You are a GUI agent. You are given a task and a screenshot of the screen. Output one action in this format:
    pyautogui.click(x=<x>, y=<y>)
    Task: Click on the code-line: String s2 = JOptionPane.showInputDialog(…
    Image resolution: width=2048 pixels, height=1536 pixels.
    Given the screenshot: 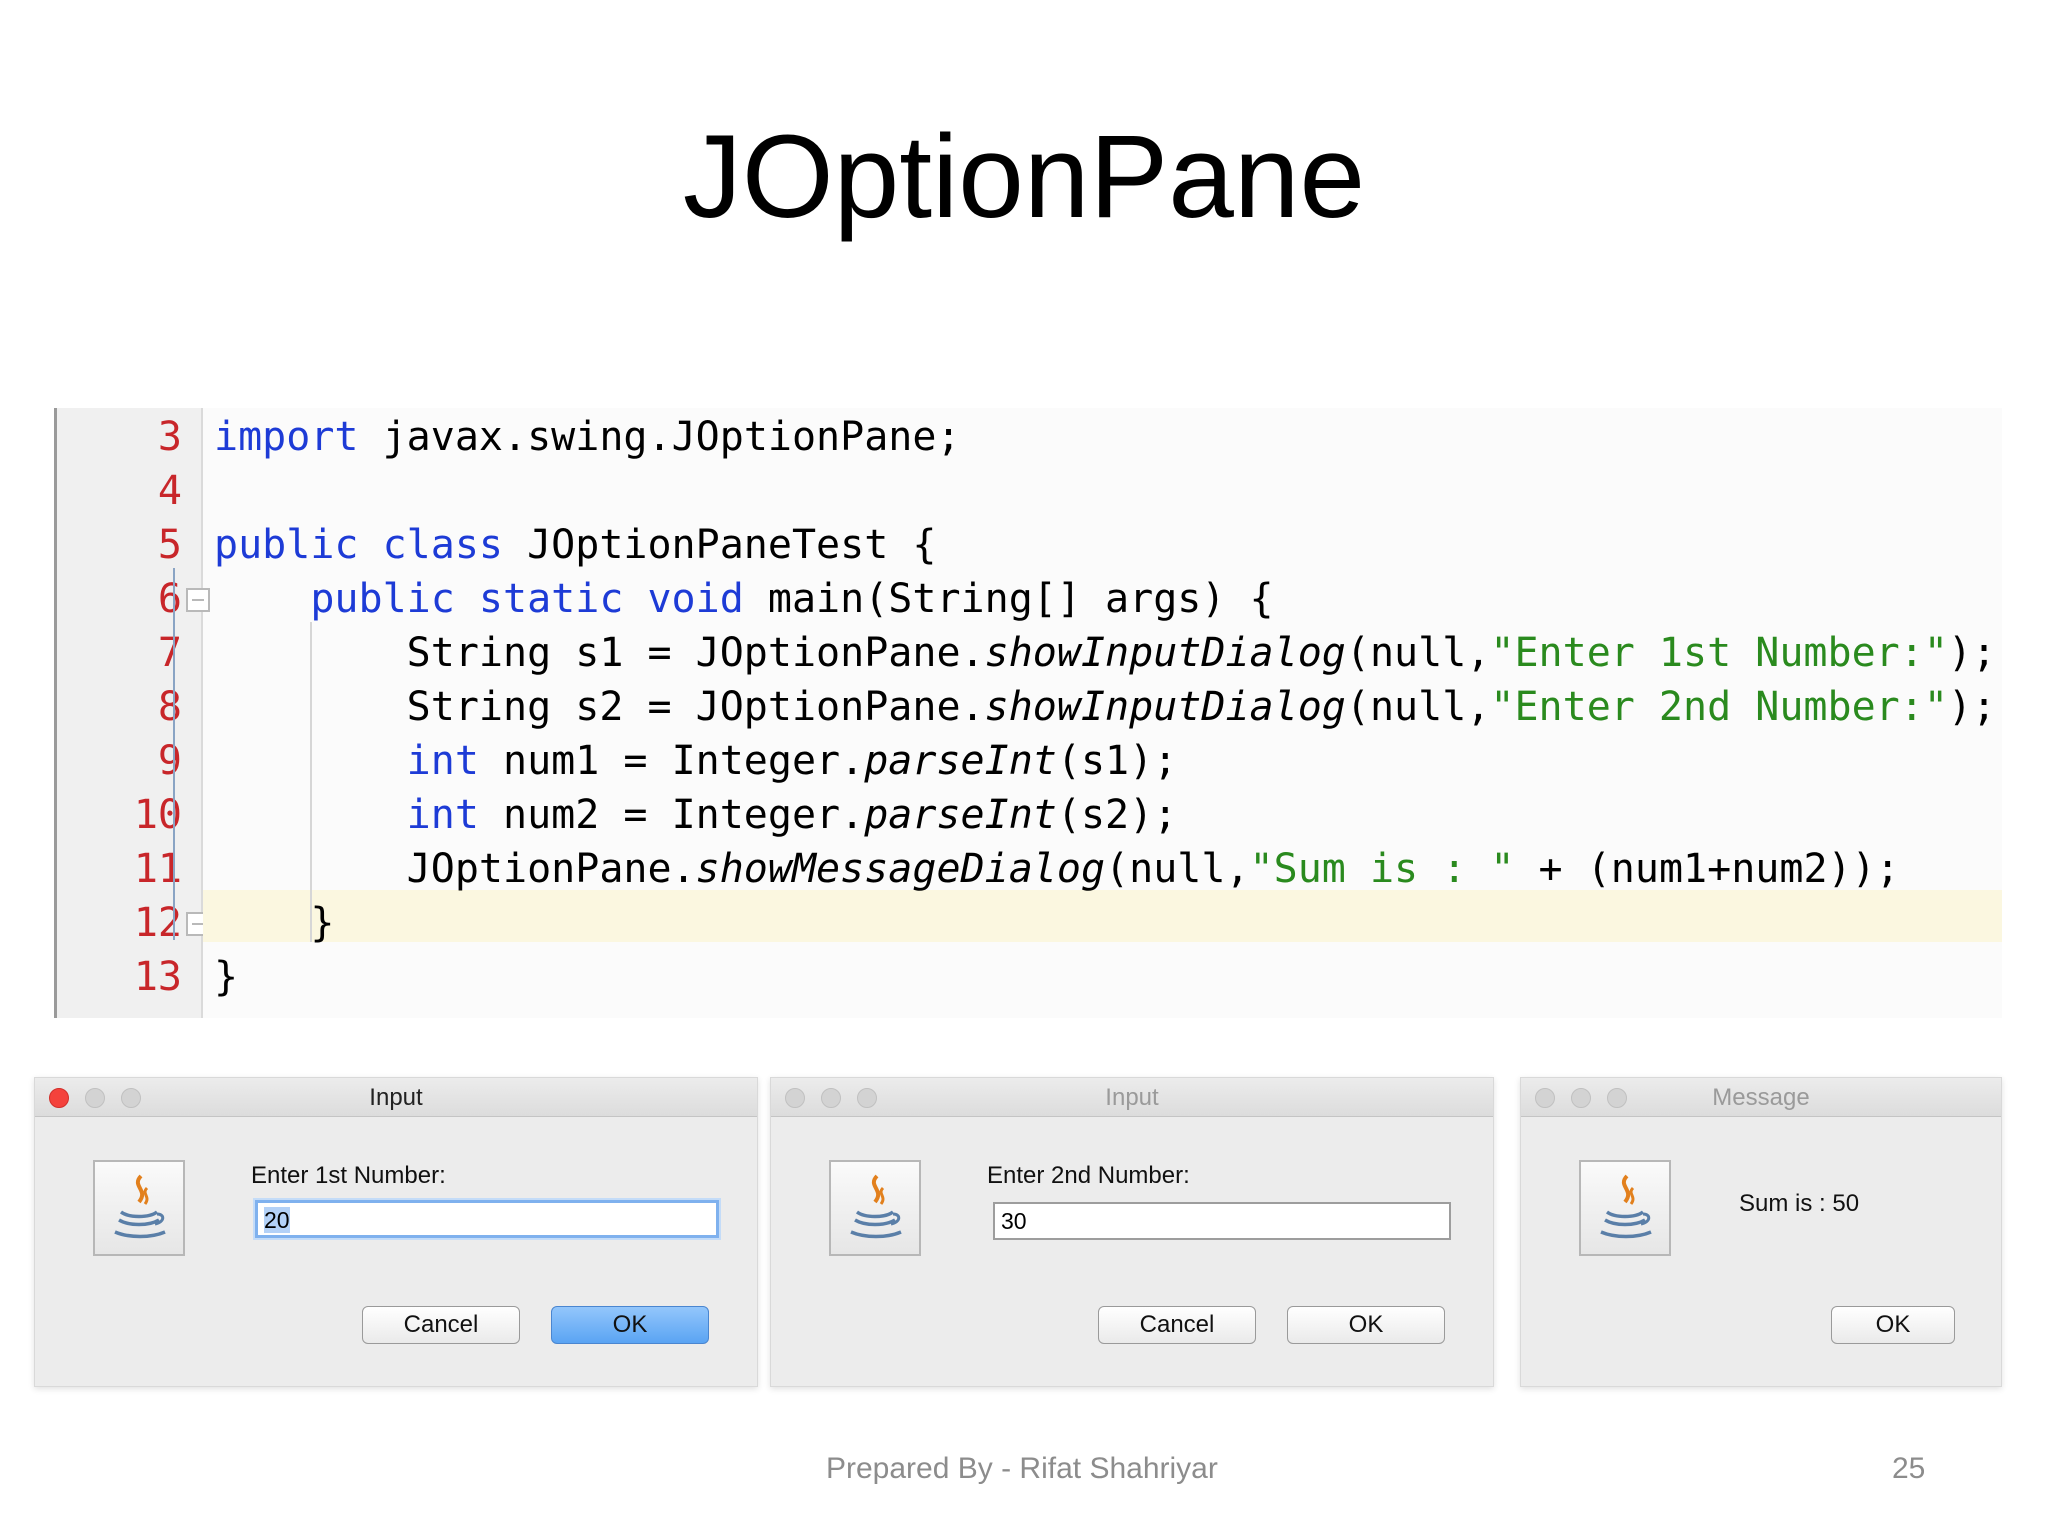 What is the action you would take?
    pyautogui.click(x=1105, y=707)
    